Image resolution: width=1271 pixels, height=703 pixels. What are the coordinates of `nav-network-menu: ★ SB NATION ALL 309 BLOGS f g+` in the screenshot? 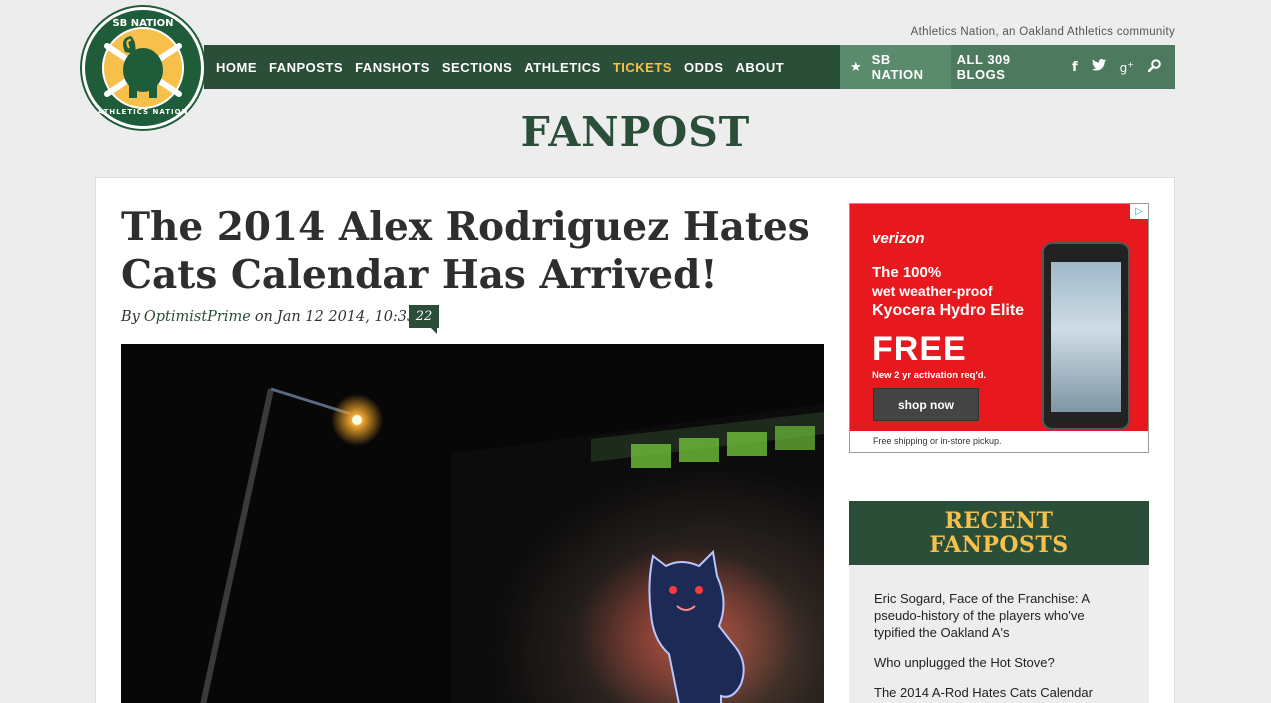 It's located at (1007, 67).